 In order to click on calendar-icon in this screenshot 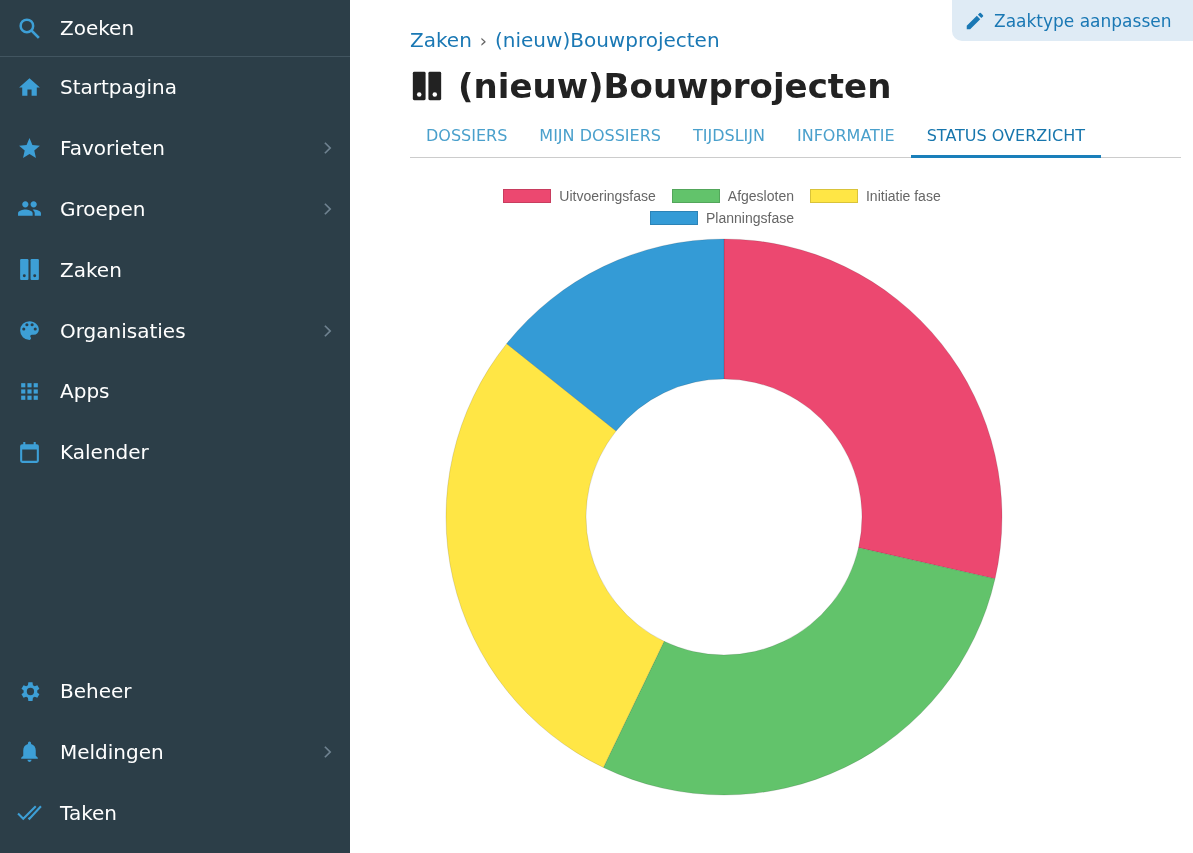, I will do `click(29, 452)`.